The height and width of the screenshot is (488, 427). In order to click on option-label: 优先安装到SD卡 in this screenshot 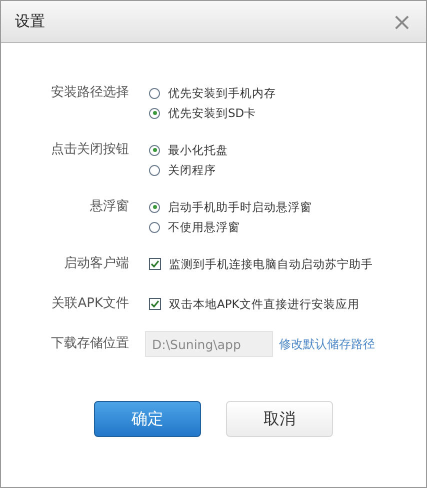, I will do `click(212, 113)`.